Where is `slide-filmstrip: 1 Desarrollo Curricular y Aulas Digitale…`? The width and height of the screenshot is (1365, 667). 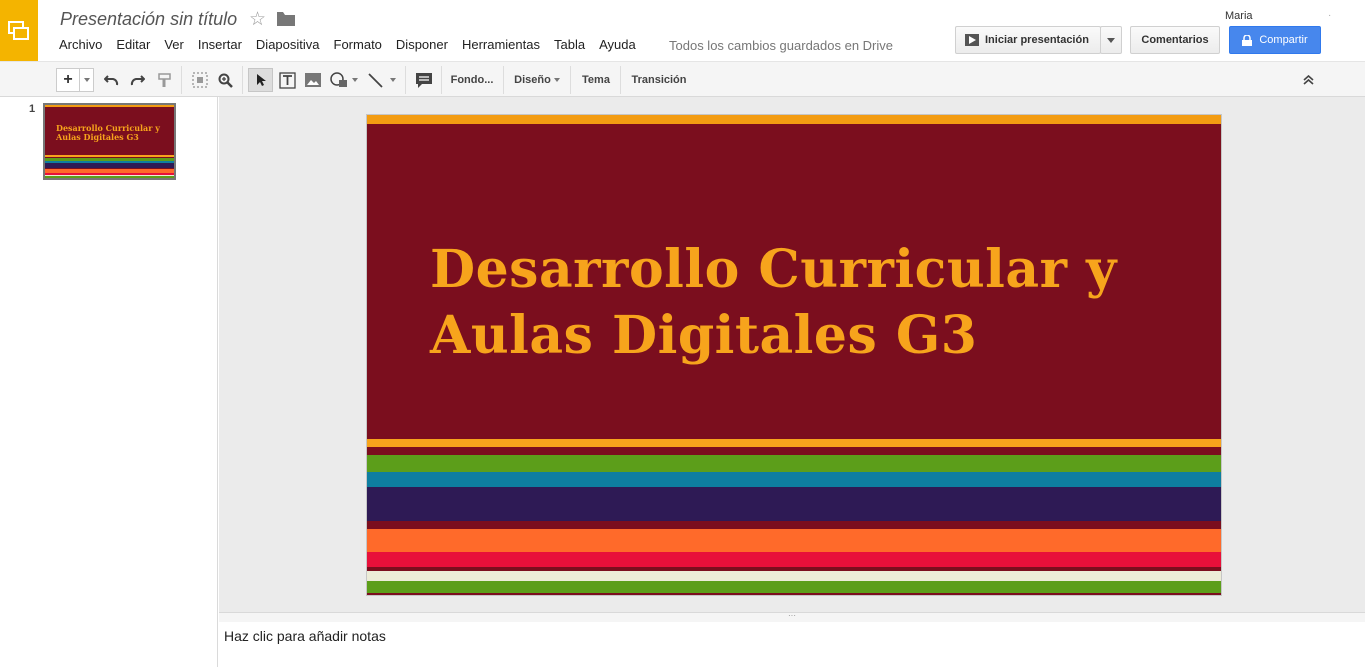
slide-filmstrip: 1 Desarrollo Curricular y Aulas Digitale… is located at coordinates (109, 382).